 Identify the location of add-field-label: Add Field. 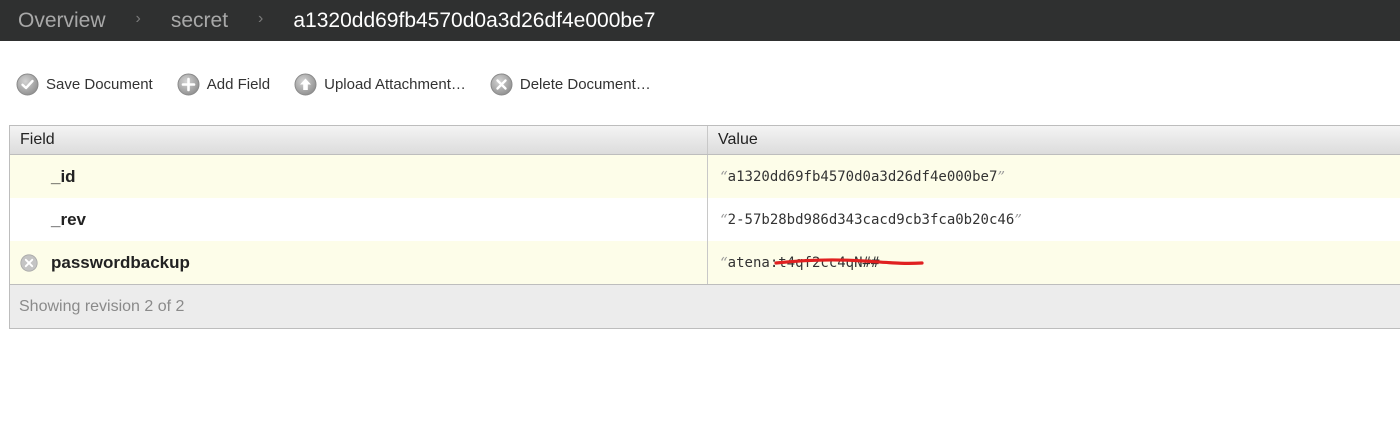
(238, 84).